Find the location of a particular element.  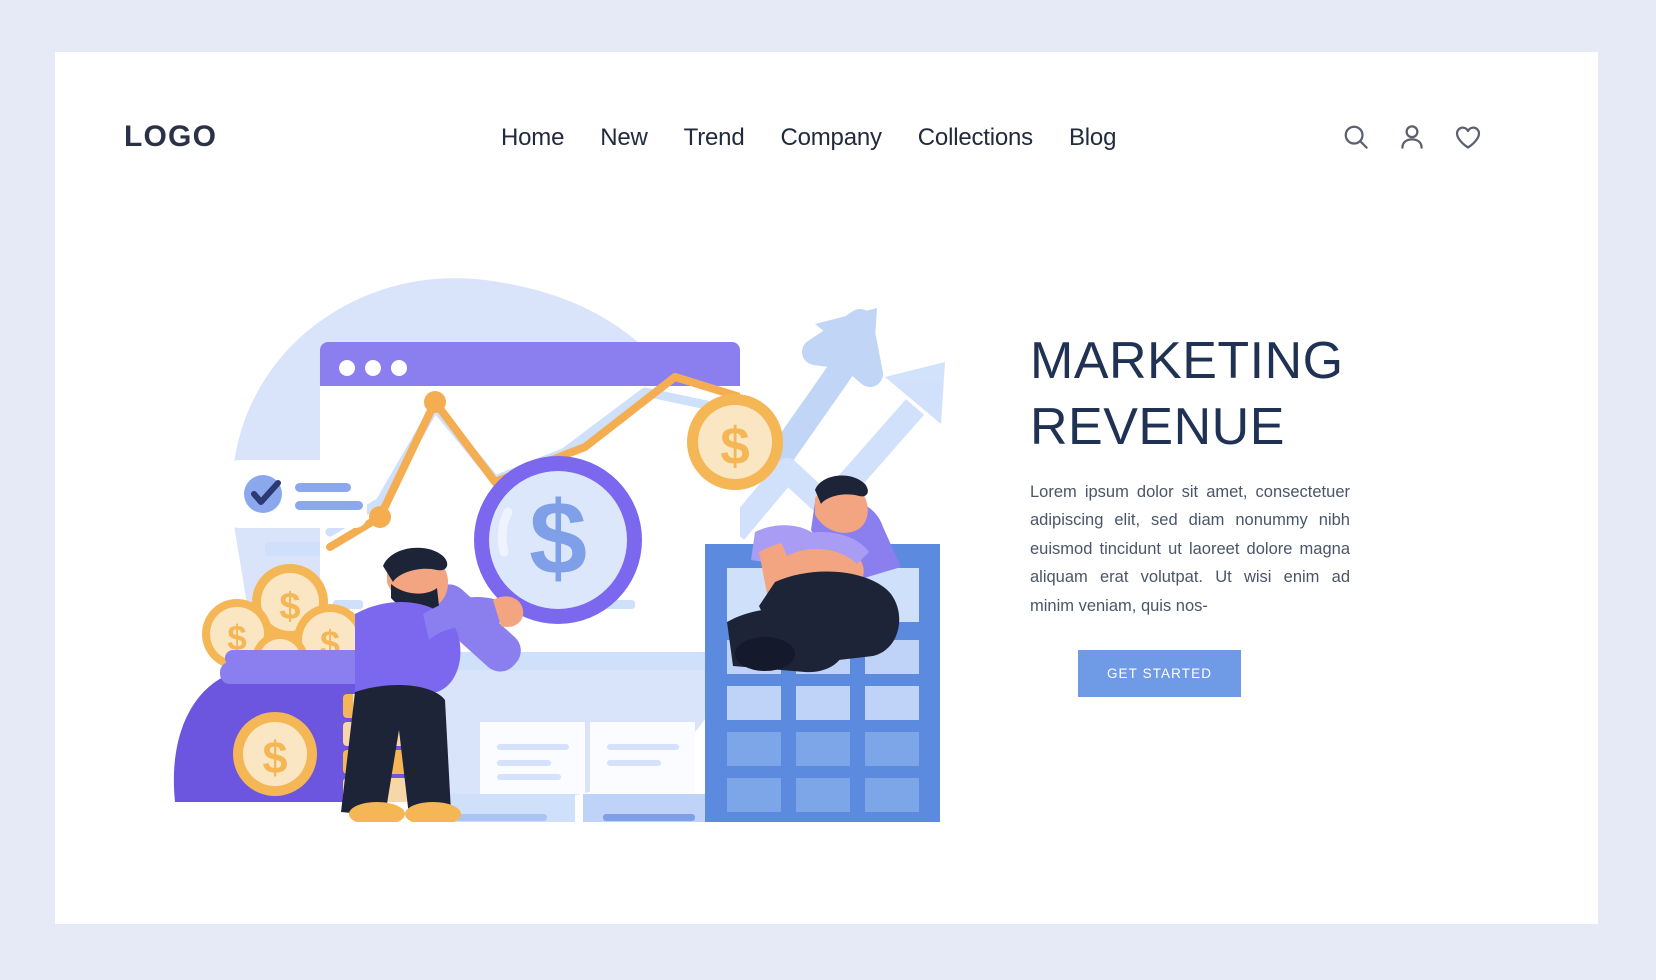

nav-item-home: Home is located at coordinates (532, 138).